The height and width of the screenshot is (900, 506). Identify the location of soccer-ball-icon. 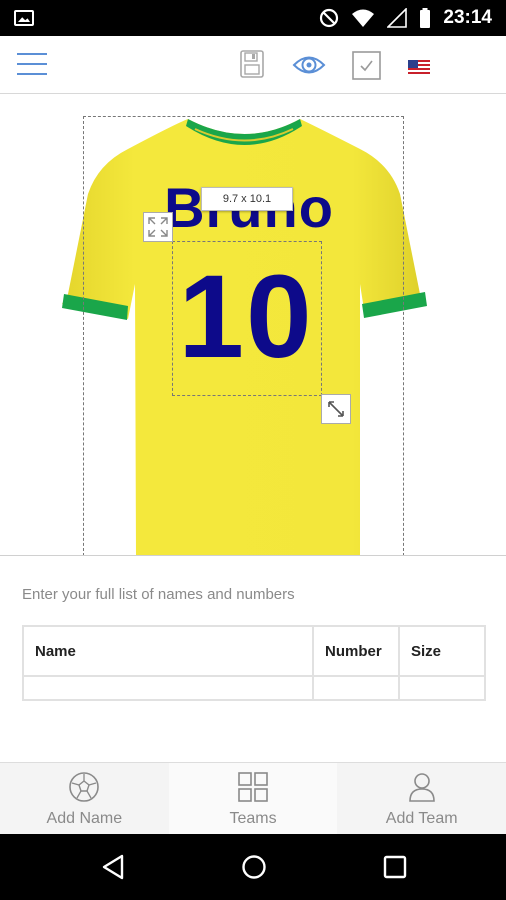
(84, 787).